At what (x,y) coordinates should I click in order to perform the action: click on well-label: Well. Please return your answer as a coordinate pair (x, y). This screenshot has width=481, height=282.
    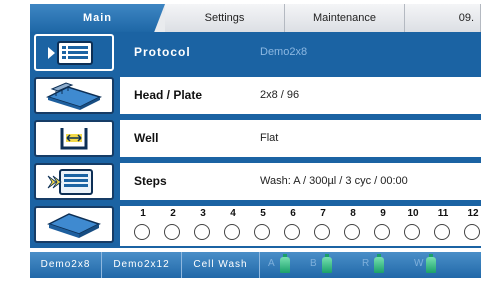
    Looking at the image, I should click on (146, 138).